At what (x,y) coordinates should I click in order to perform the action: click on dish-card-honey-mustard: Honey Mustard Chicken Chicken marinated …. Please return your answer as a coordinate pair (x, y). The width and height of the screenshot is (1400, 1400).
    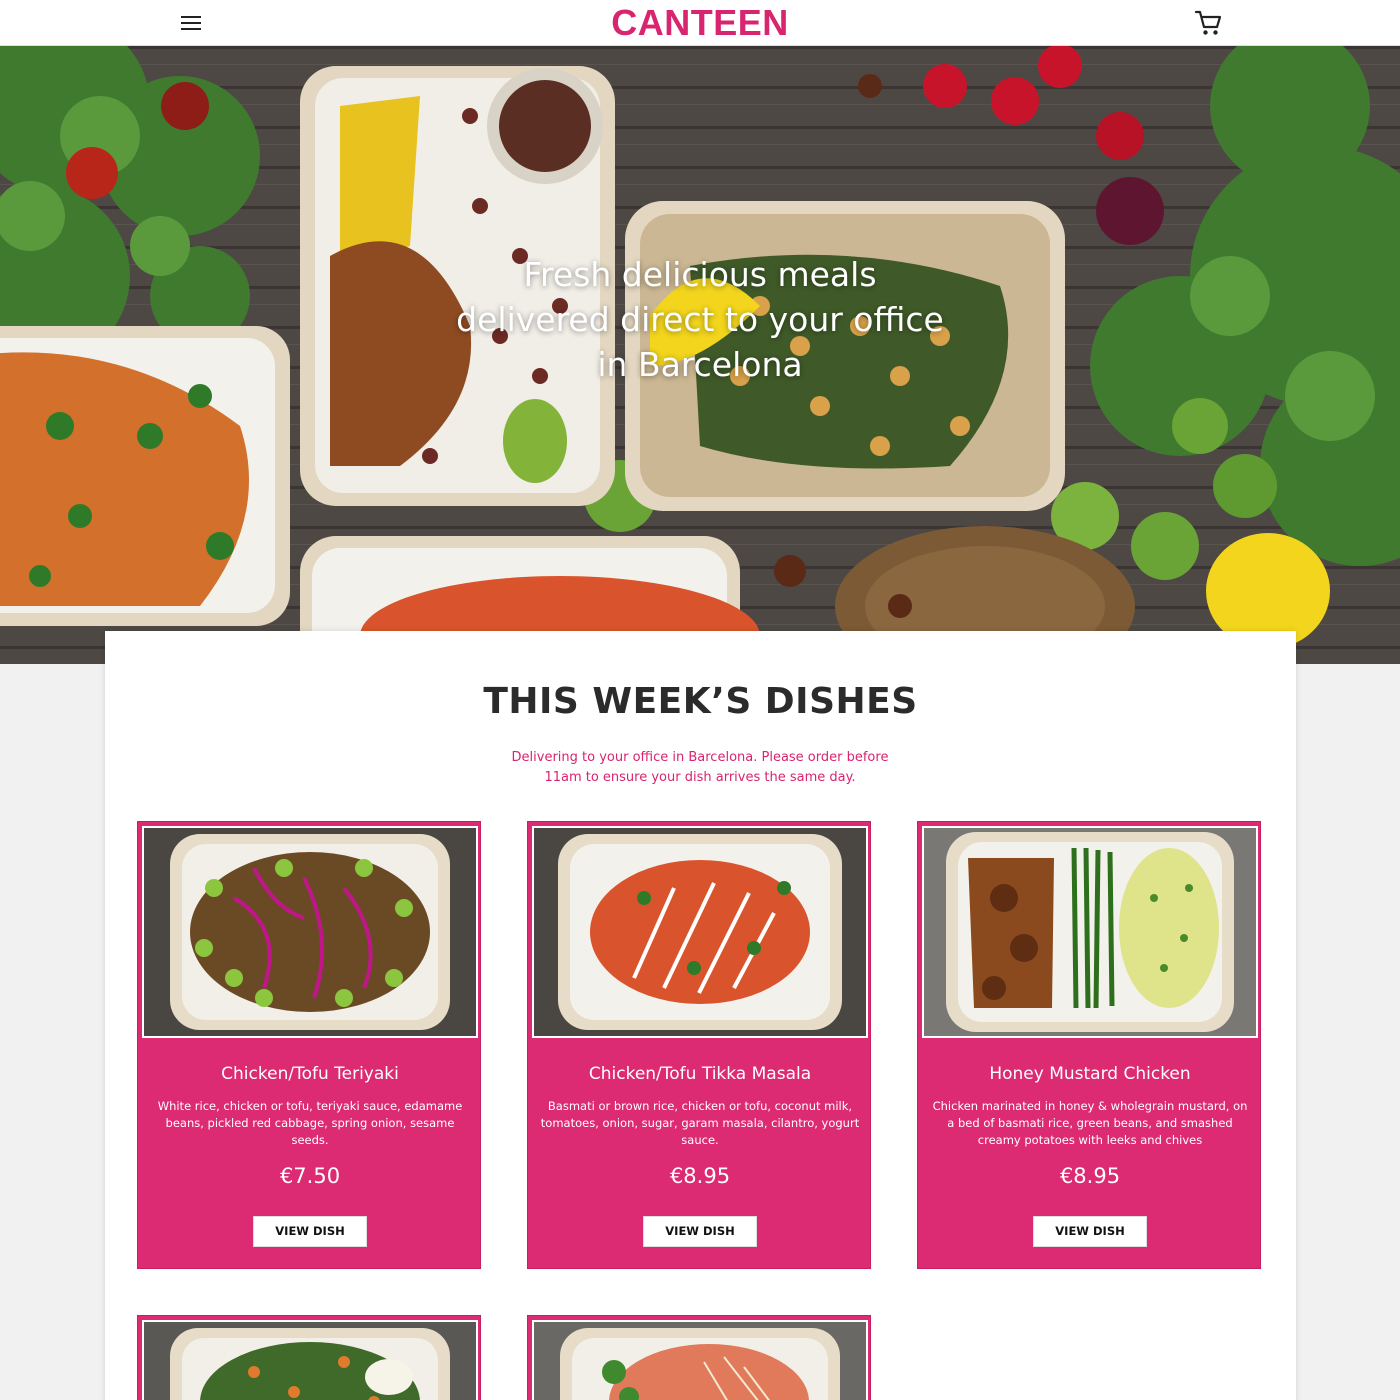
    Looking at the image, I should click on (1089, 1045).